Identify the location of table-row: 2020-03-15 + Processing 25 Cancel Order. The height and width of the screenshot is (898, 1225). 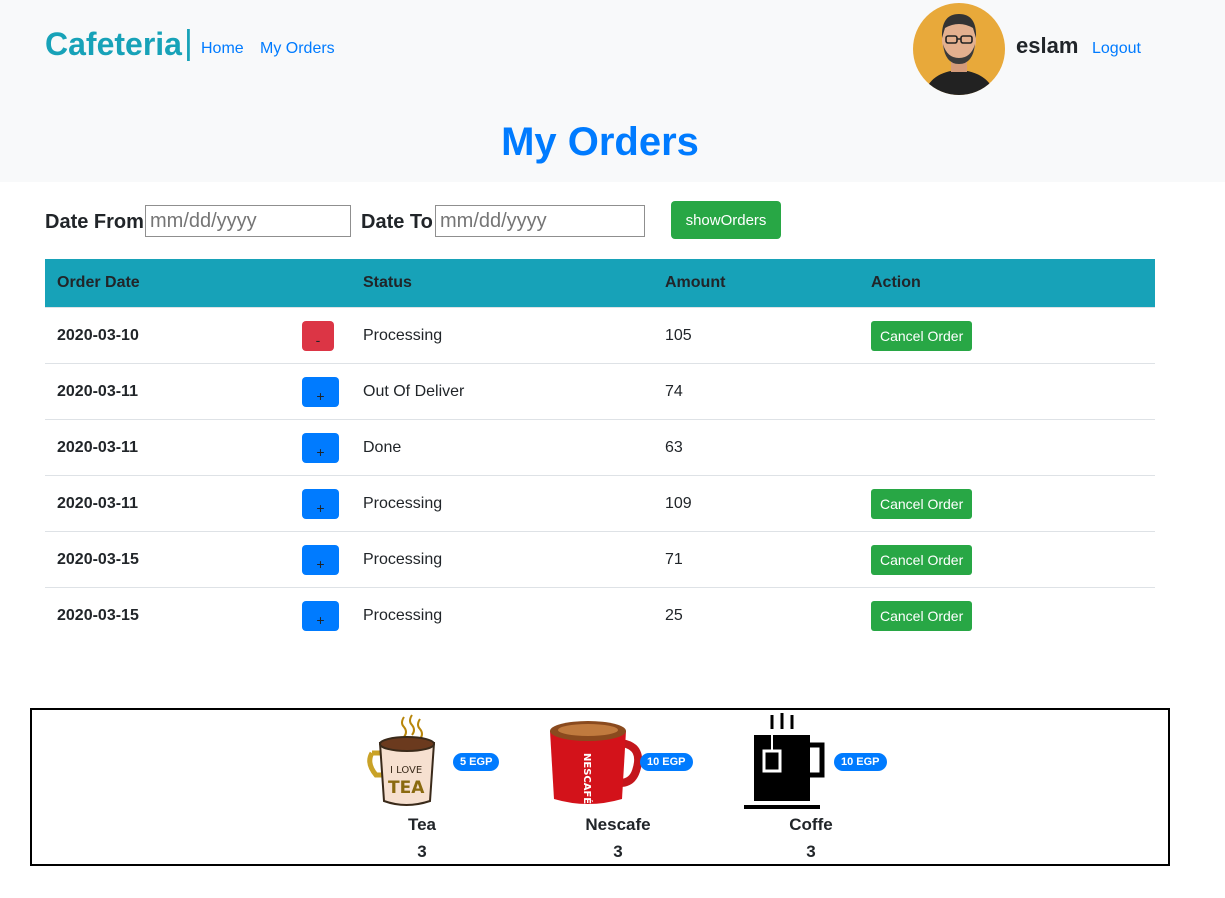
(600, 615).